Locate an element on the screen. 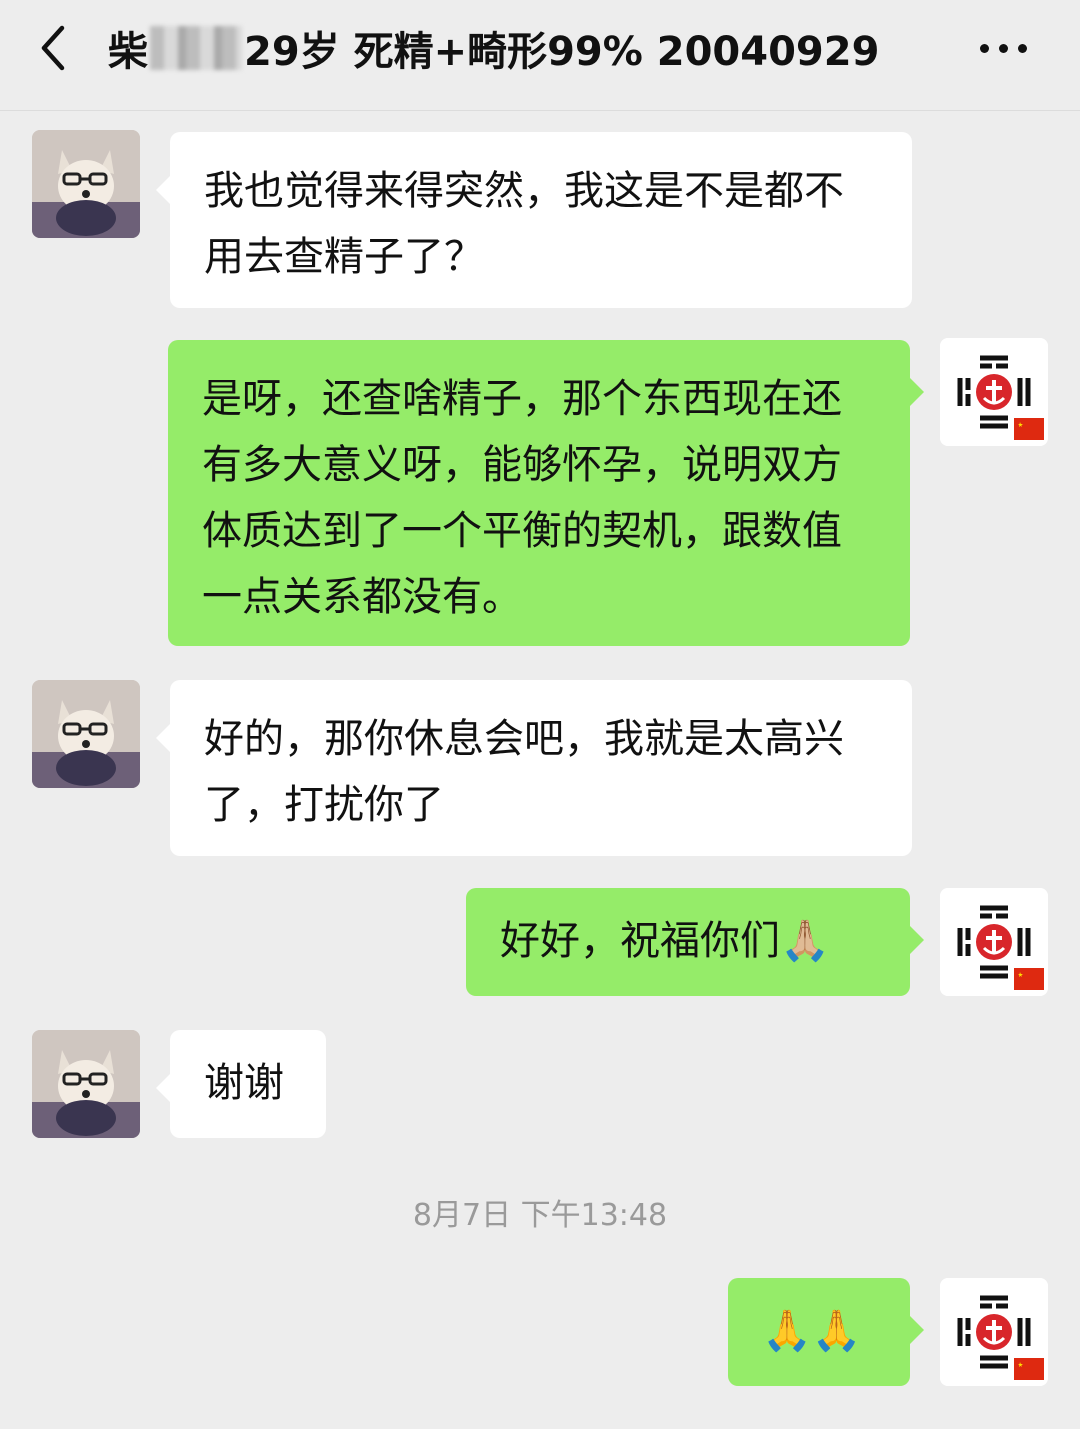 Image resolution: width=1080 pixels, height=1429 pixels. chat-header: 柴 29岁 死精+畸形99% 20040929 is located at coordinates (540, 55).